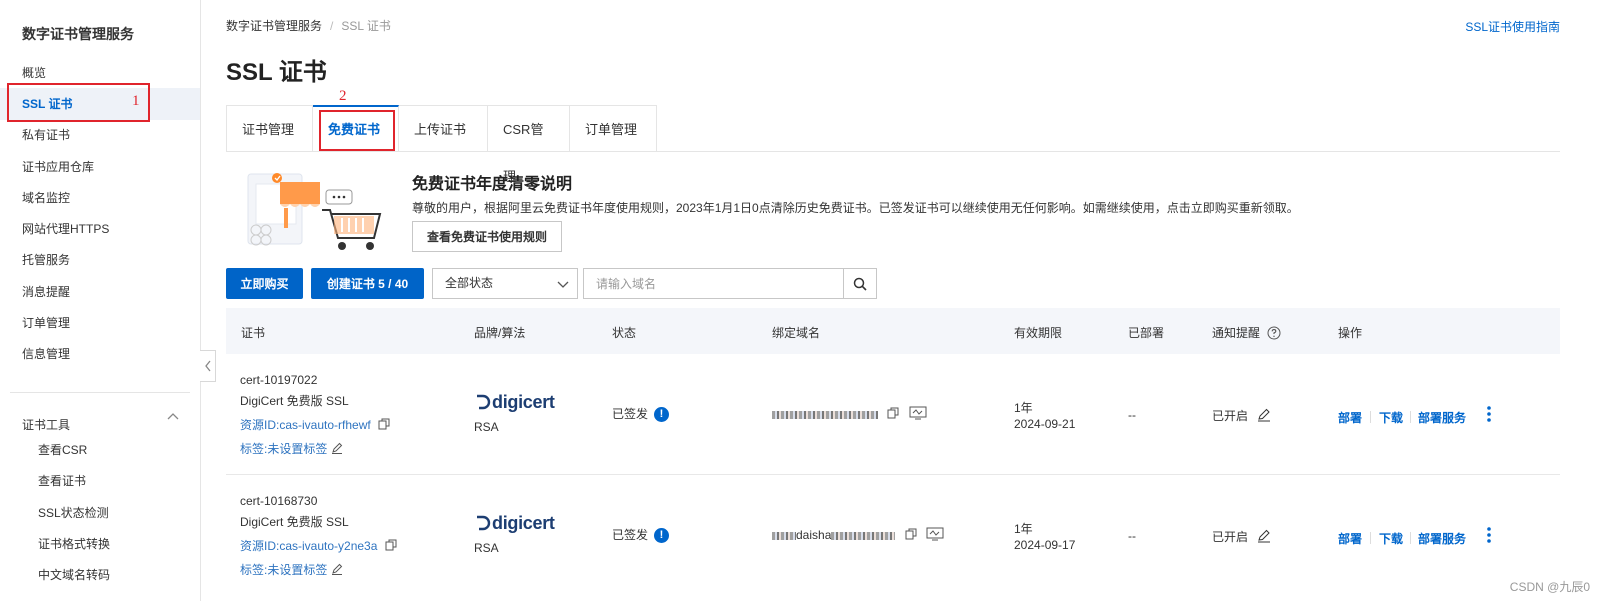 The width and height of the screenshot is (1604, 601). I want to click on breadcrumb: 数字证书管理服务 / SSL 证书, so click(308, 25).